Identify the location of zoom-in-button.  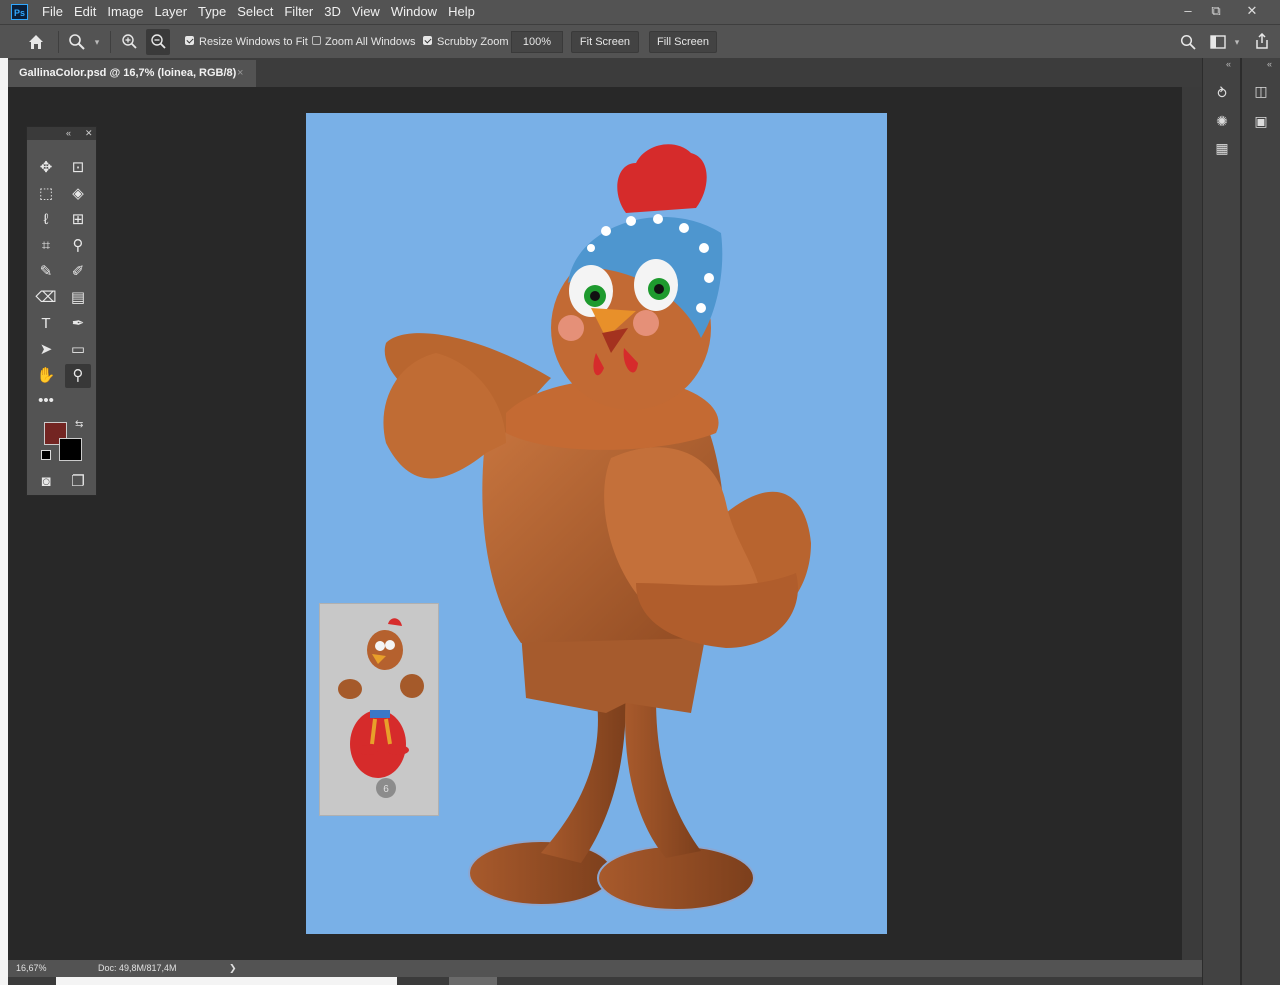
(129, 42).